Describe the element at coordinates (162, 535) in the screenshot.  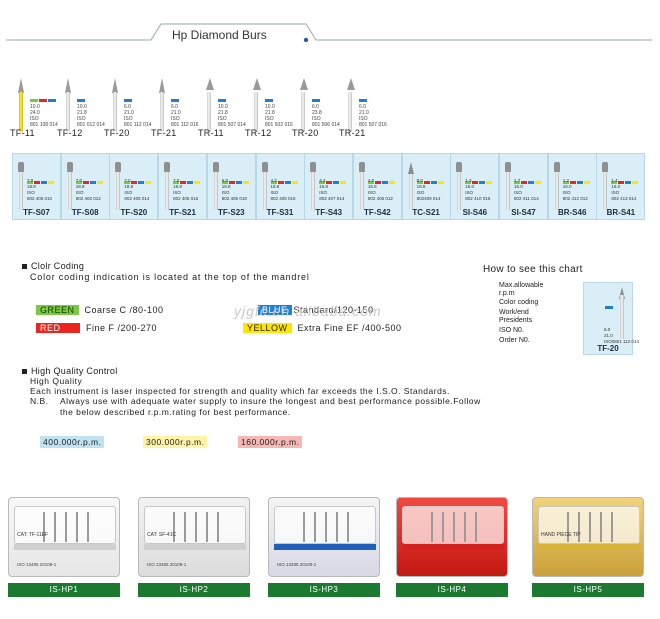
I see `product-cat: CAT: SF-41C` at that location.